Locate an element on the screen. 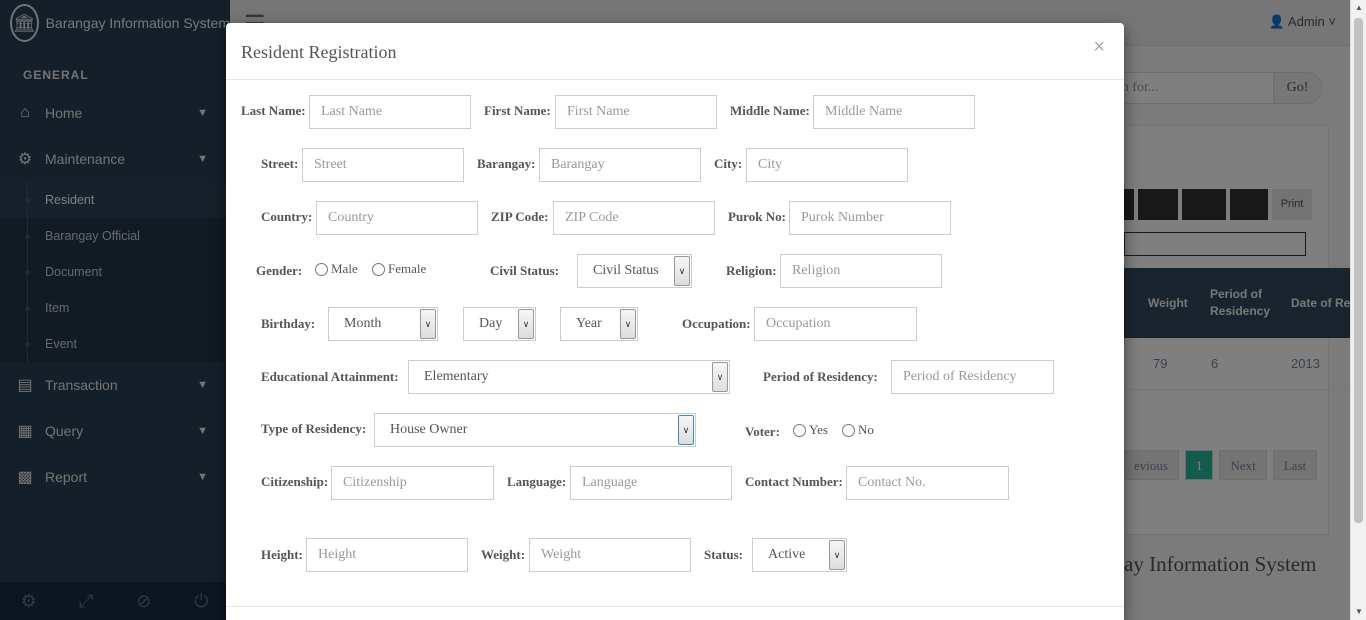 Image resolution: width=1366 pixels, height=620 pixels. scroll-up-icon: ▲ is located at coordinates (1358, 8).